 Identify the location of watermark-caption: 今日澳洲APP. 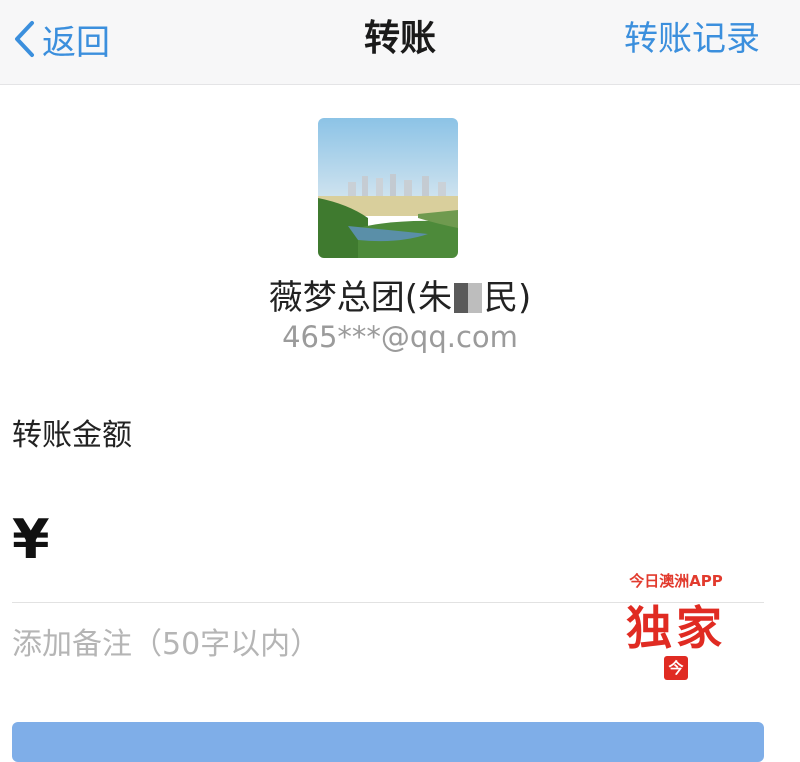
(676, 581).